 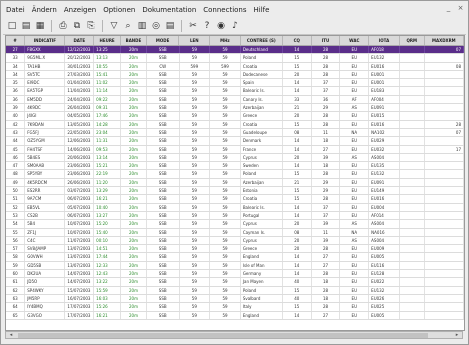 What do you see at coordinates (225, 40) in the screenshot?
I see `column-header-7: MHz` at bounding box center [225, 40].